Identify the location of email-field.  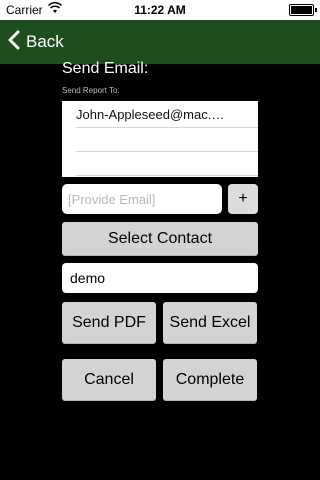
(142, 199).